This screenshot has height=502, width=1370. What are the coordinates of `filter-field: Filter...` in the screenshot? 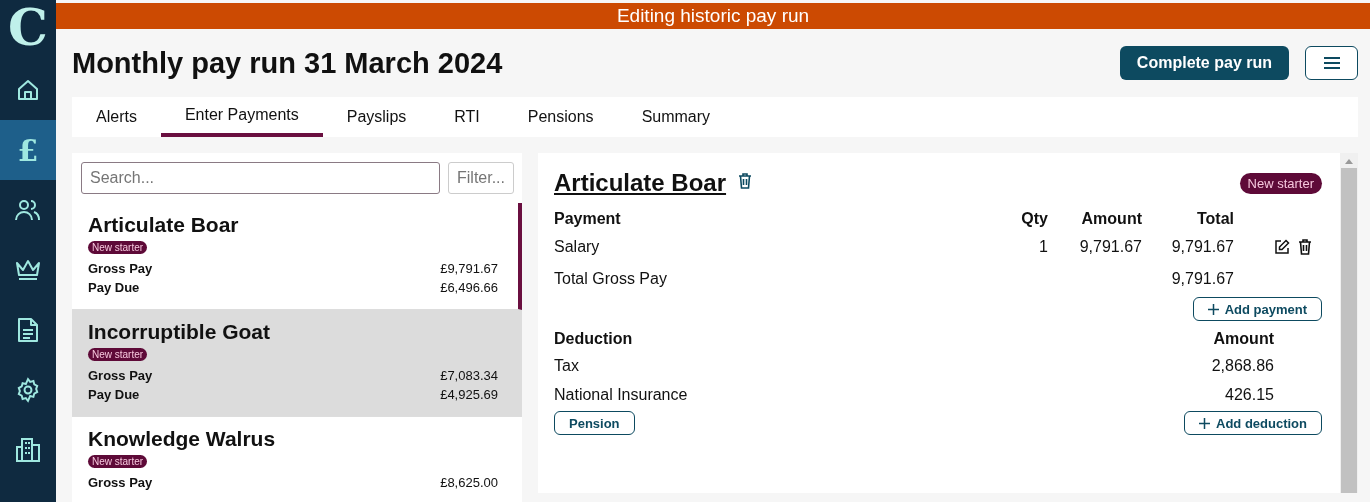 It's located at (481, 178).